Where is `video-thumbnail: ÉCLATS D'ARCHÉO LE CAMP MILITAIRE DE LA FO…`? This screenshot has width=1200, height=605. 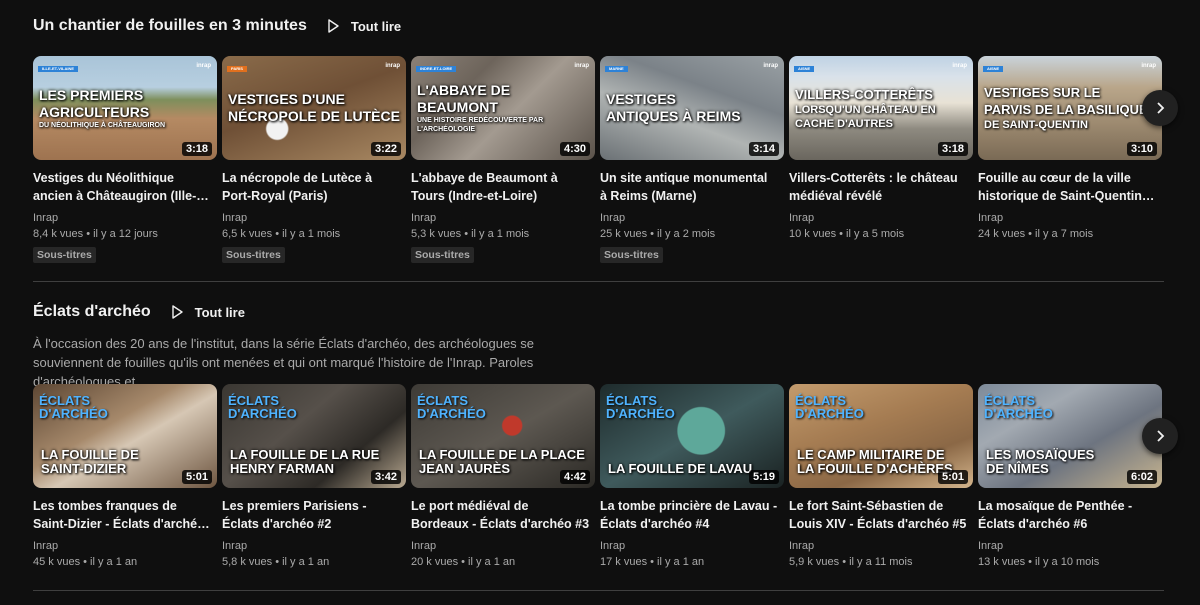 video-thumbnail: ÉCLATS D'ARCHÉO LE CAMP MILITAIRE DE LA FO… is located at coordinates (881, 436).